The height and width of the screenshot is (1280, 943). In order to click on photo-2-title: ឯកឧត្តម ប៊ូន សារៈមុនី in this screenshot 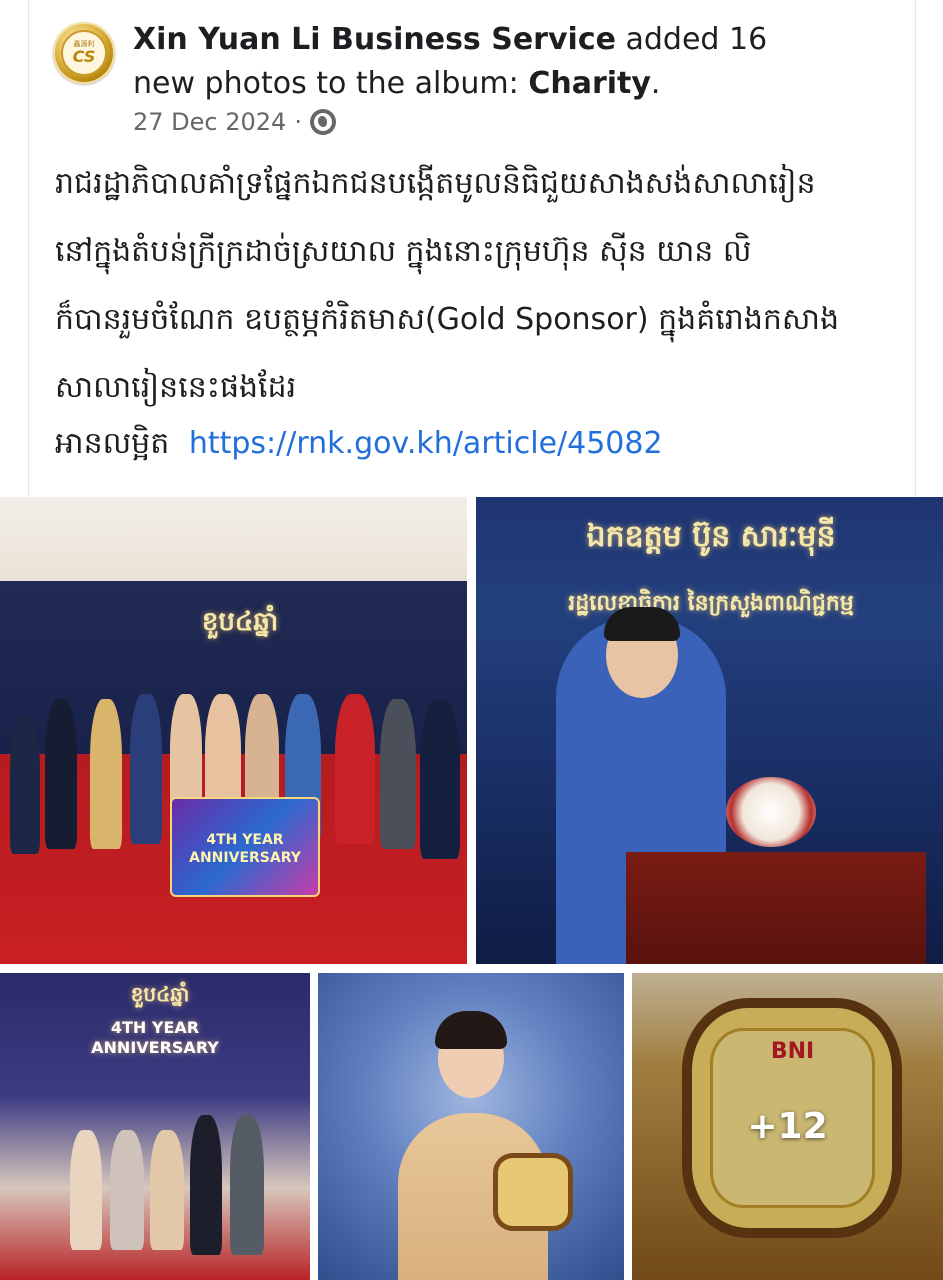, I will do `click(711, 536)`.